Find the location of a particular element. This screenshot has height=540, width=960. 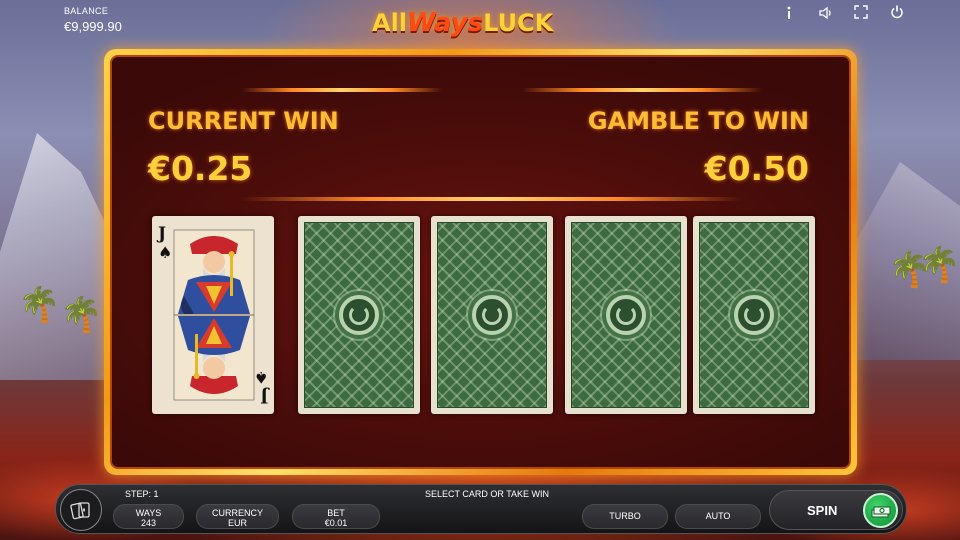

spin-label: SPIN is located at coordinates (822, 510).